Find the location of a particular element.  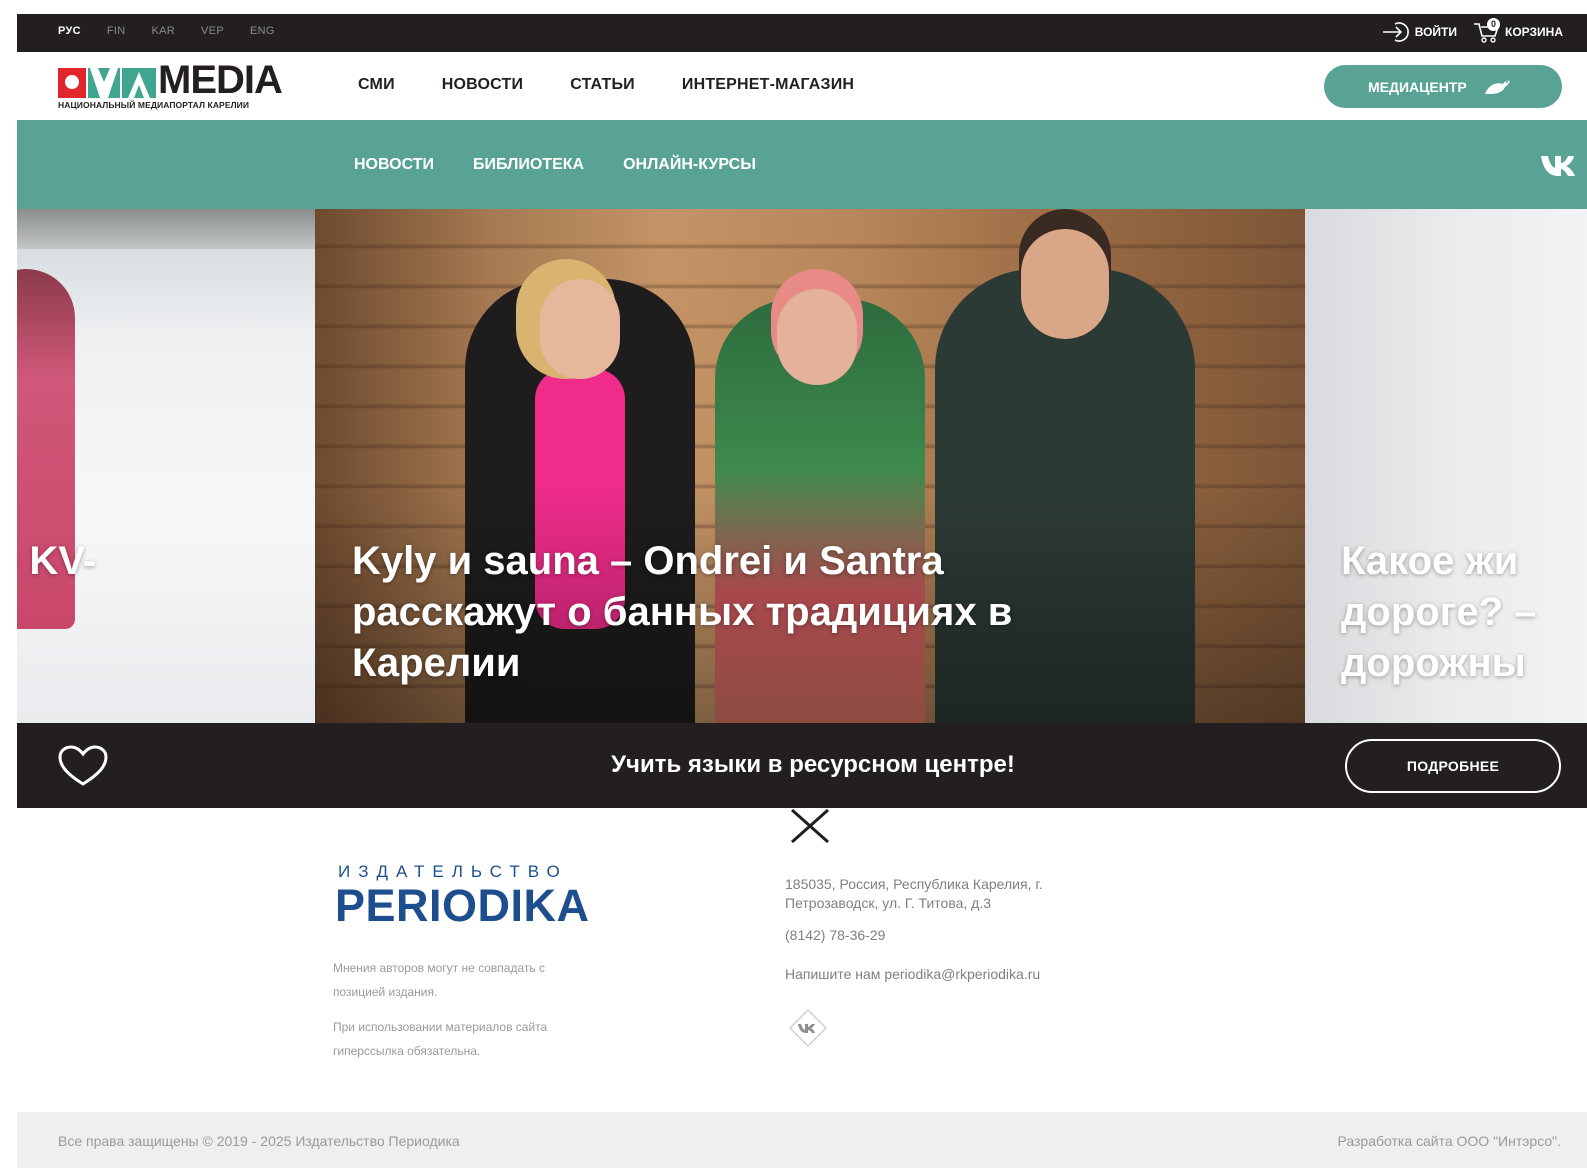

publisher-logo: PERIODIKA is located at coordinates (462, 906).